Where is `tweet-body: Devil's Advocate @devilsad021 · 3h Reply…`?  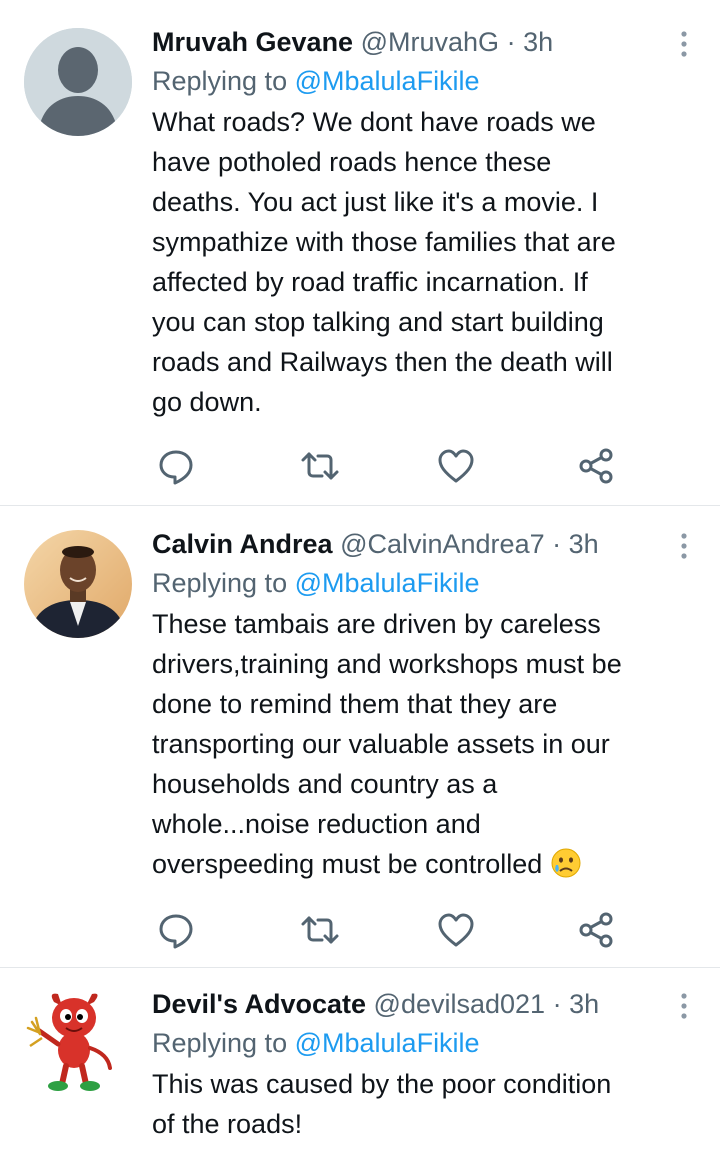
tweet-body: Devil's Advocate @devilsad021 · 3h Reply… is located at coordinates (422, 1064).